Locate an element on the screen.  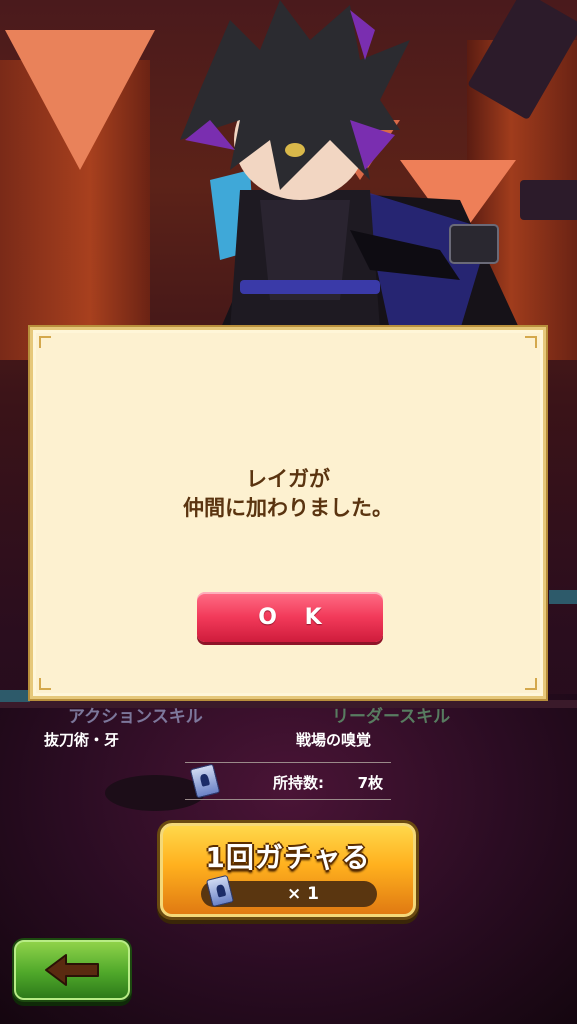
ok-button: O K is located at coordinates (290, 617).